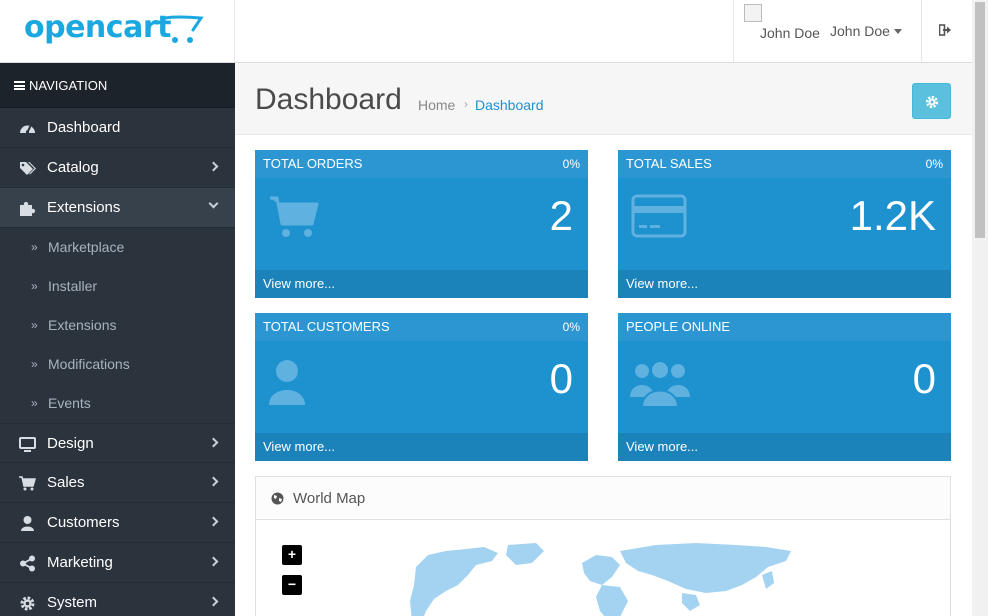  I want to click on sidebar-item-system: System, so click(117, 599).